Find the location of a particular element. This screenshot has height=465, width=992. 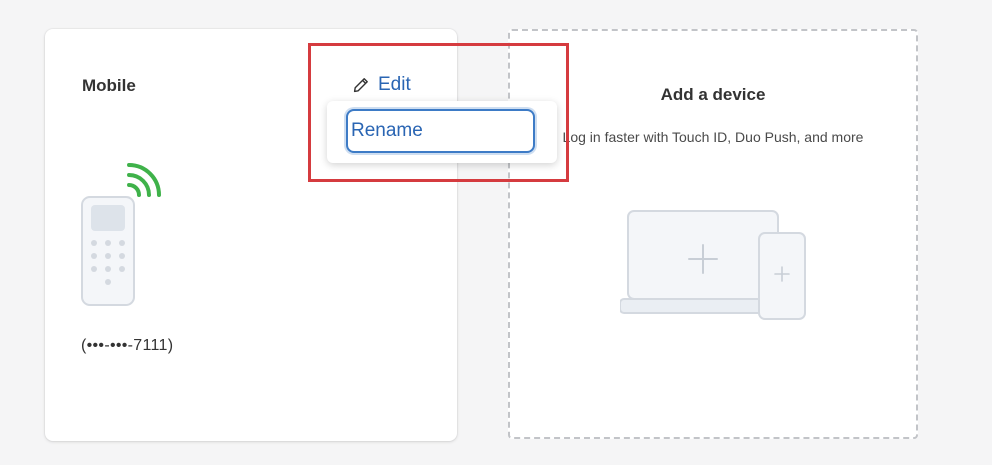

phone-icon is located at coordinates (121, 234).